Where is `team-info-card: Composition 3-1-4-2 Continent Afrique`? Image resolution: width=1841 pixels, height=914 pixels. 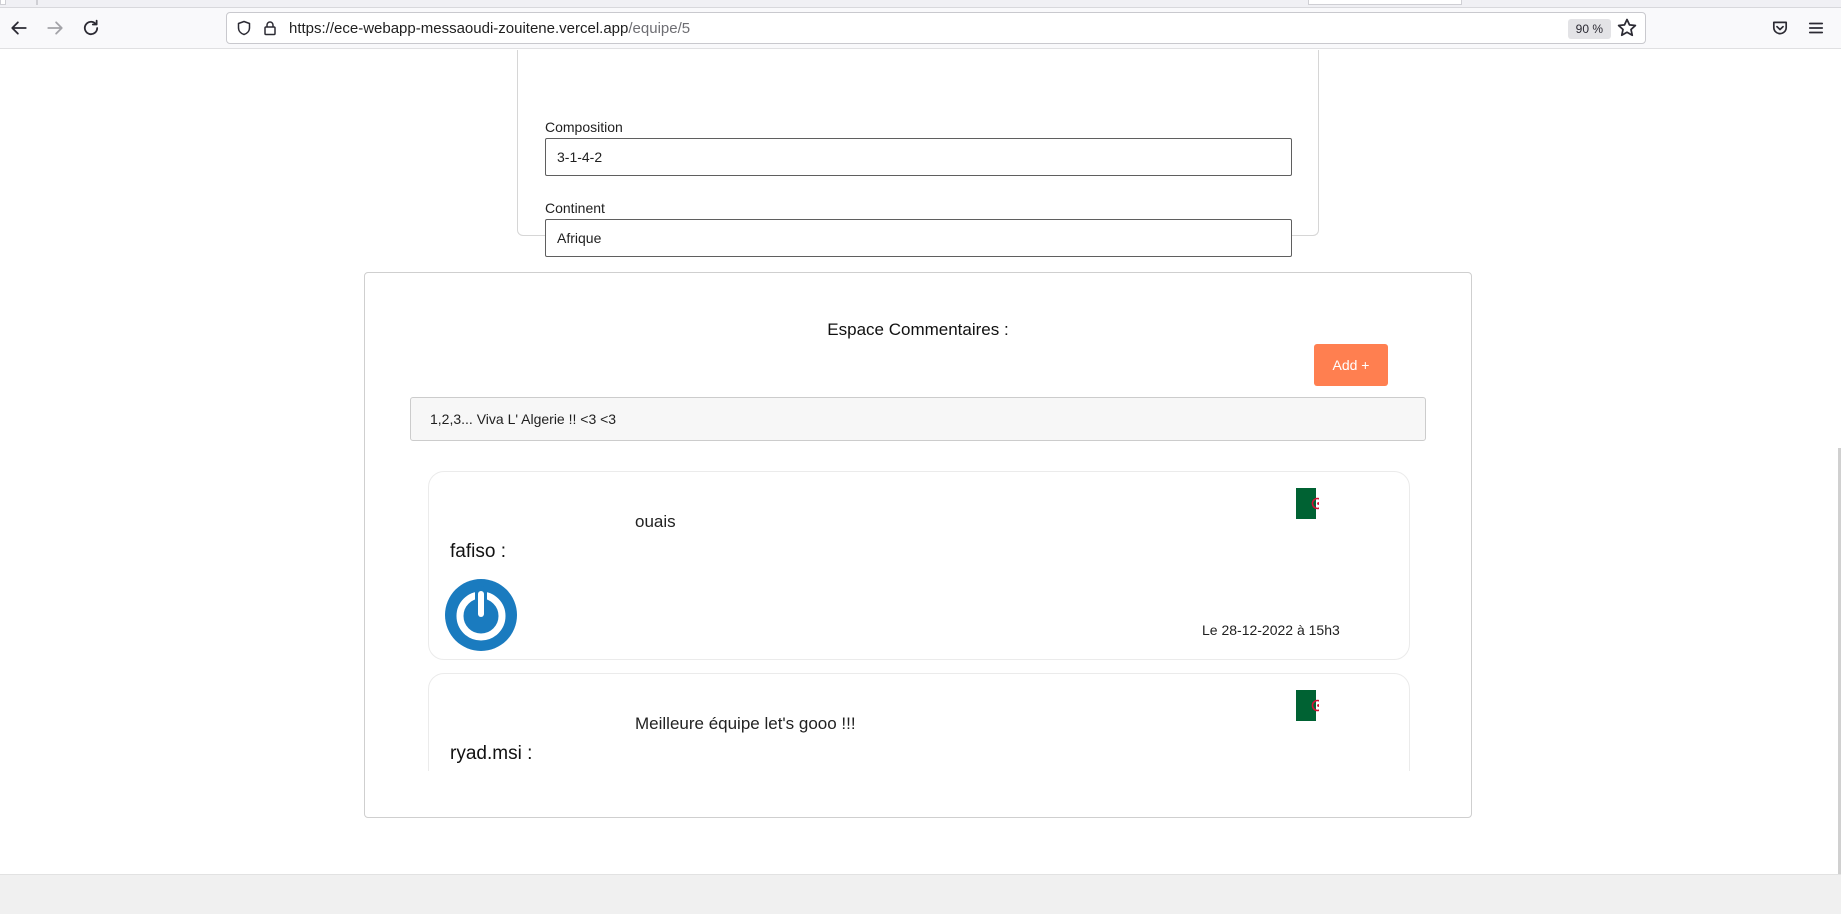
team-info-card: Composition 3-1-4-2 Continent Afrique is located at coordinates (918, 153).